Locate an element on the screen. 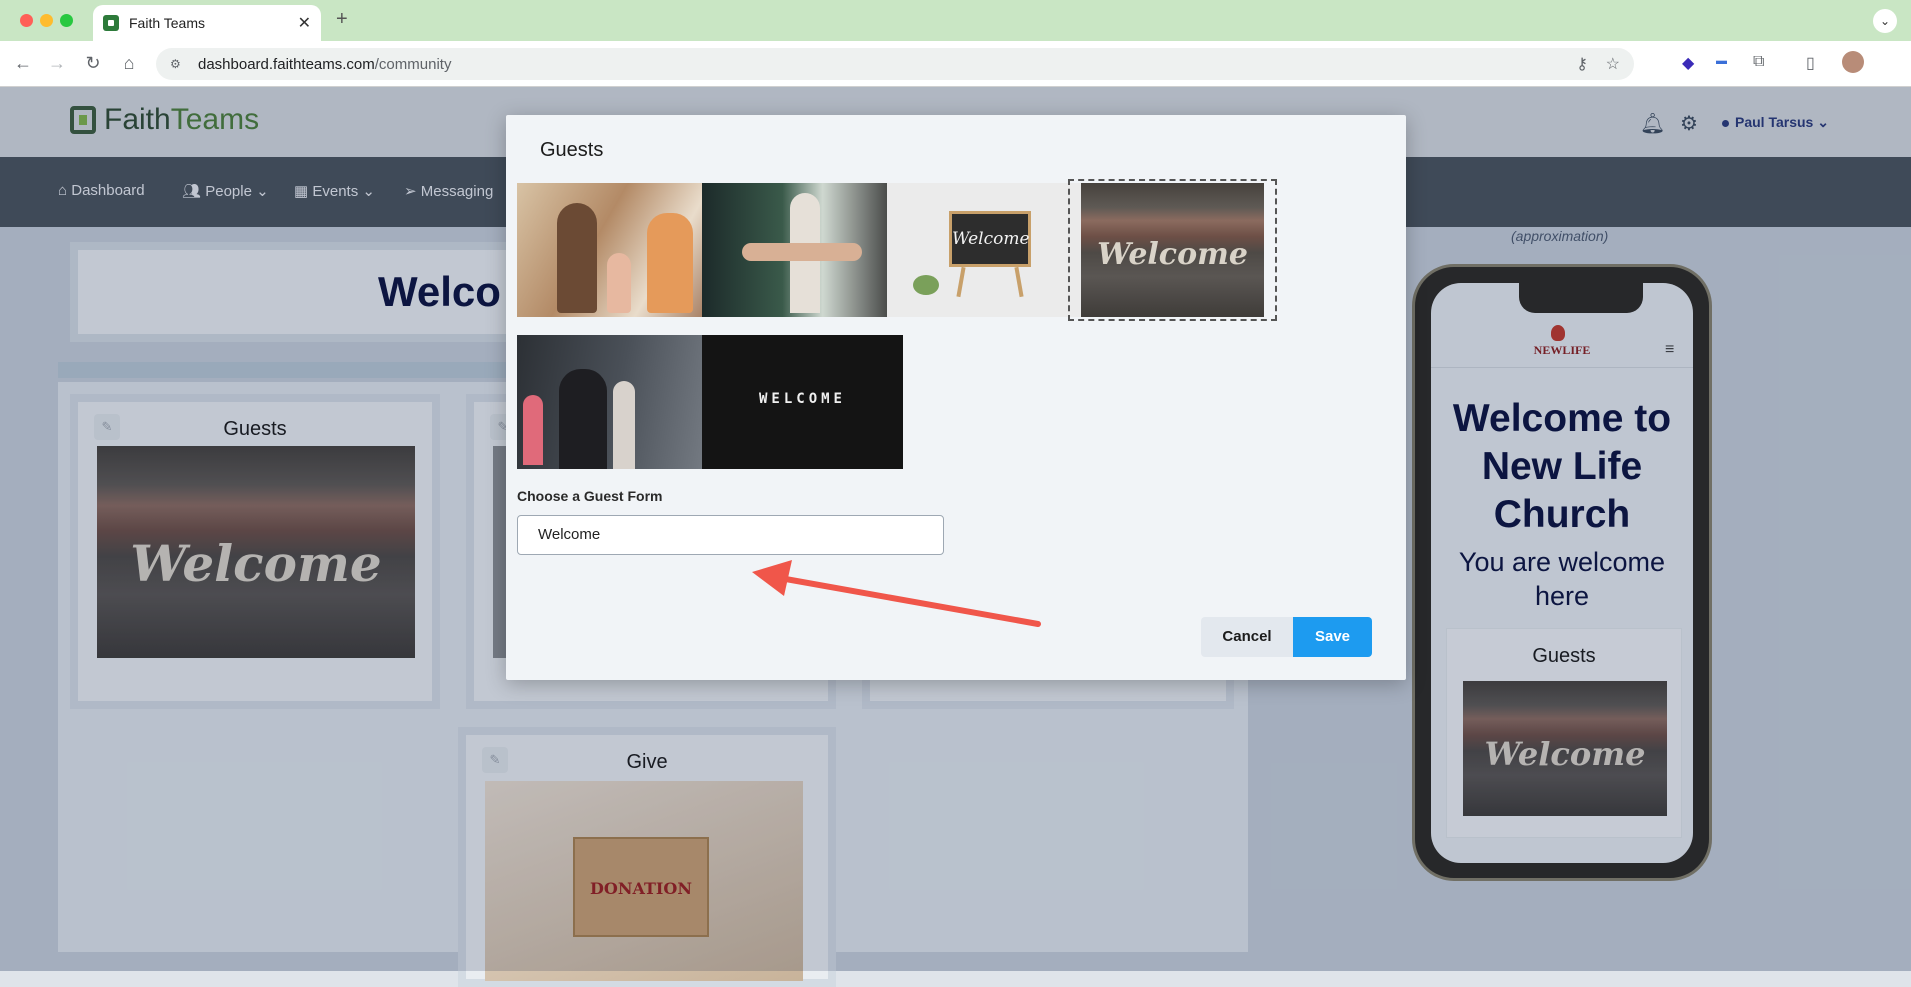  wood-image: Welcome is located at coordinates (1172, 250).